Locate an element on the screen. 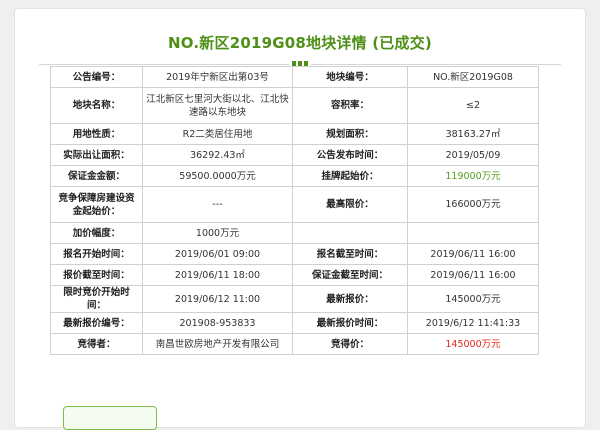  value-housing-fund-start: --- is located at coordinates (217, 204).